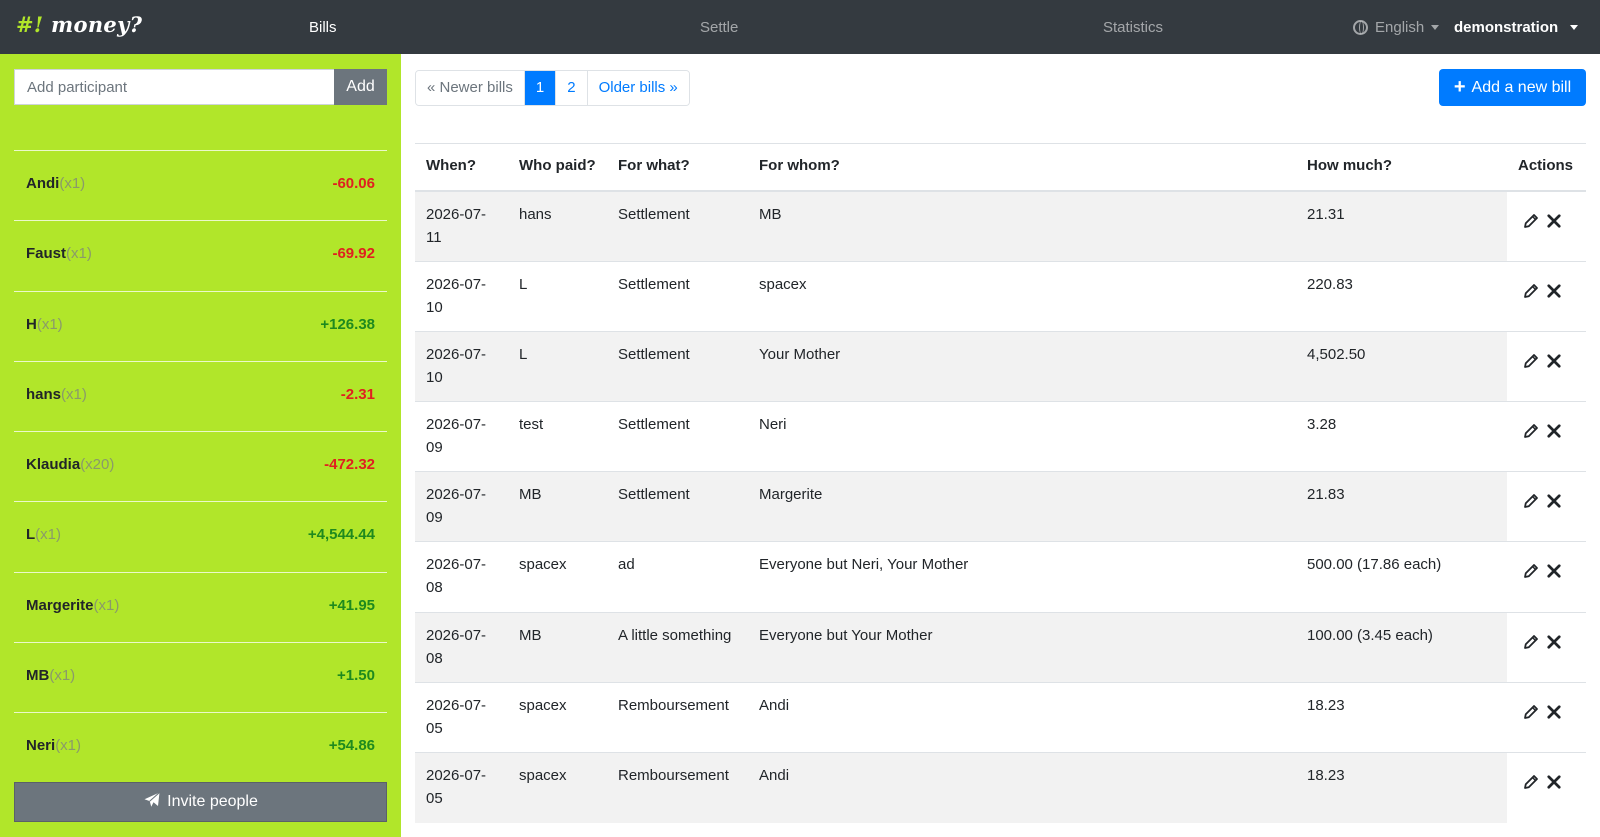  I want to click on add-participant-input, so click(174, 87).